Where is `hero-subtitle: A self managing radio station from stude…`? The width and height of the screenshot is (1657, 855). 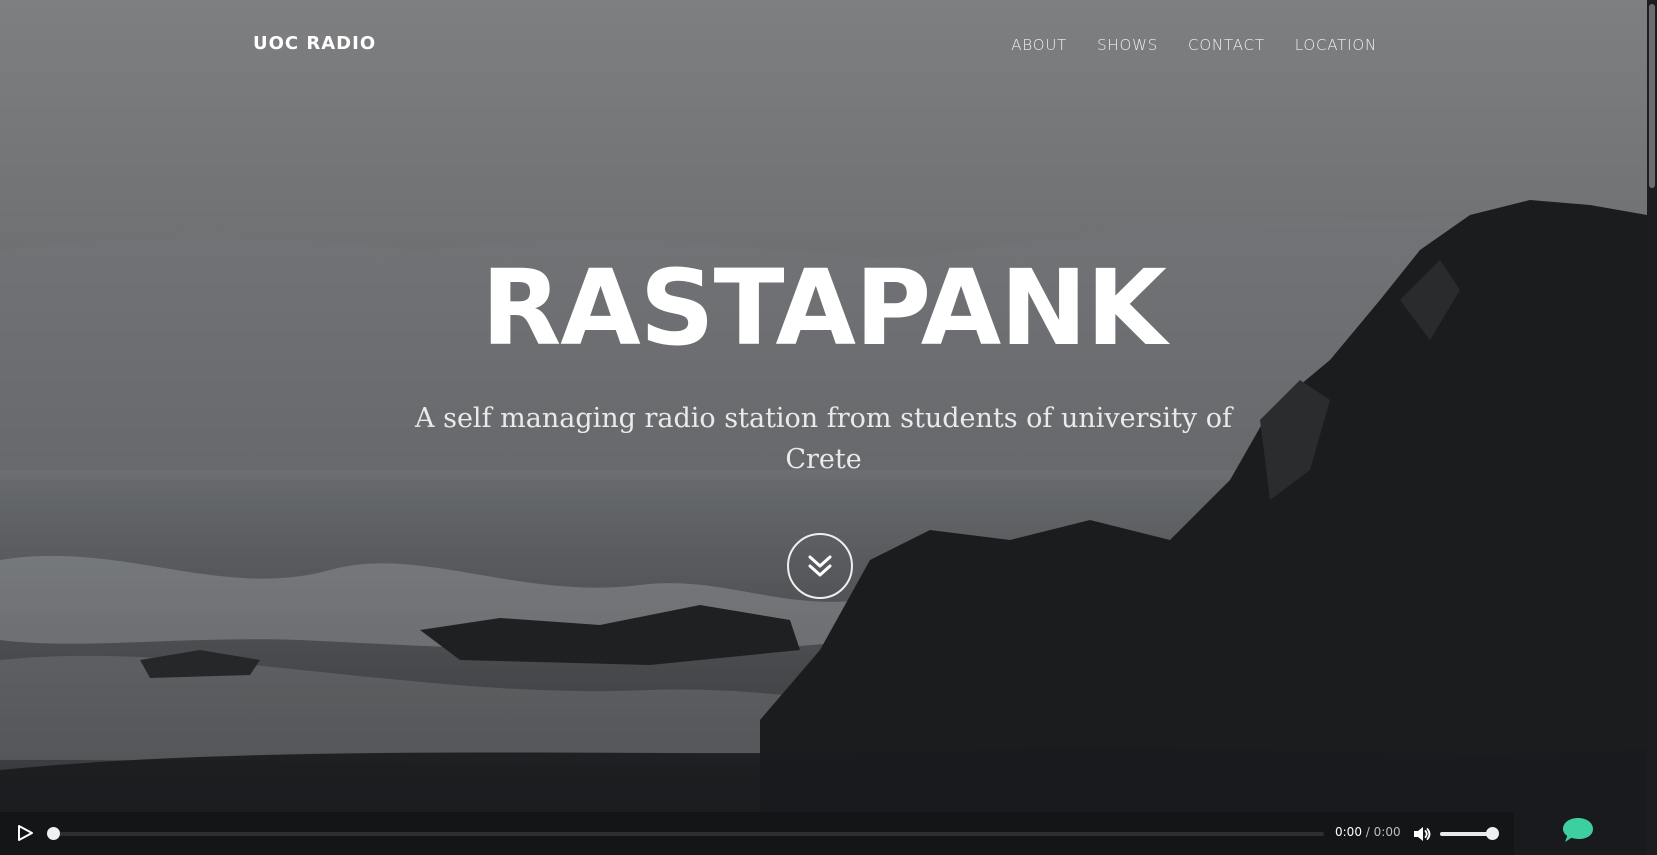
hero-subtitle: A self managing radio station from stude… is located at coordinates (823, 439).